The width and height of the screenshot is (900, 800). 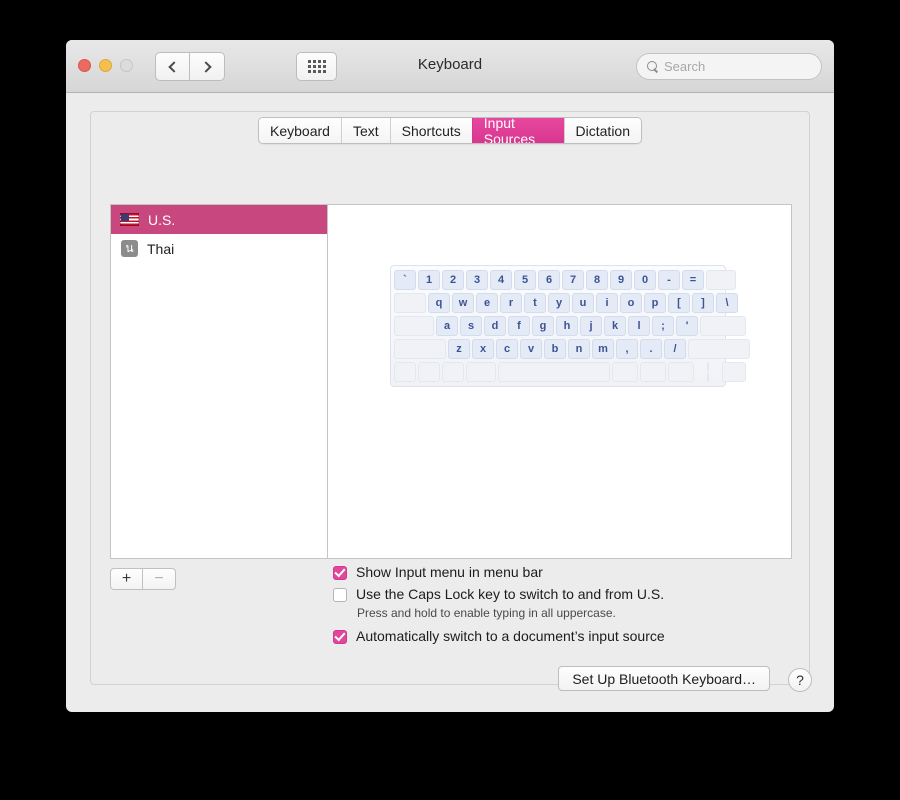 I want to click on key-space, so click(x=554, y=372).